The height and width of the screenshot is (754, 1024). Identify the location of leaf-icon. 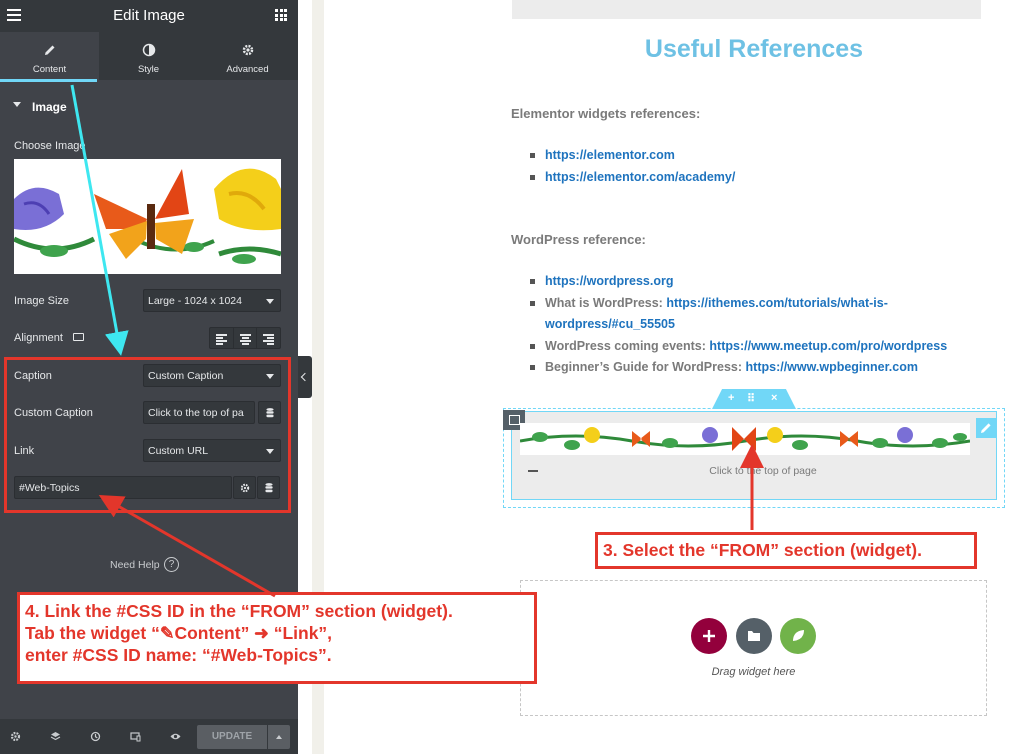
(798, 635).